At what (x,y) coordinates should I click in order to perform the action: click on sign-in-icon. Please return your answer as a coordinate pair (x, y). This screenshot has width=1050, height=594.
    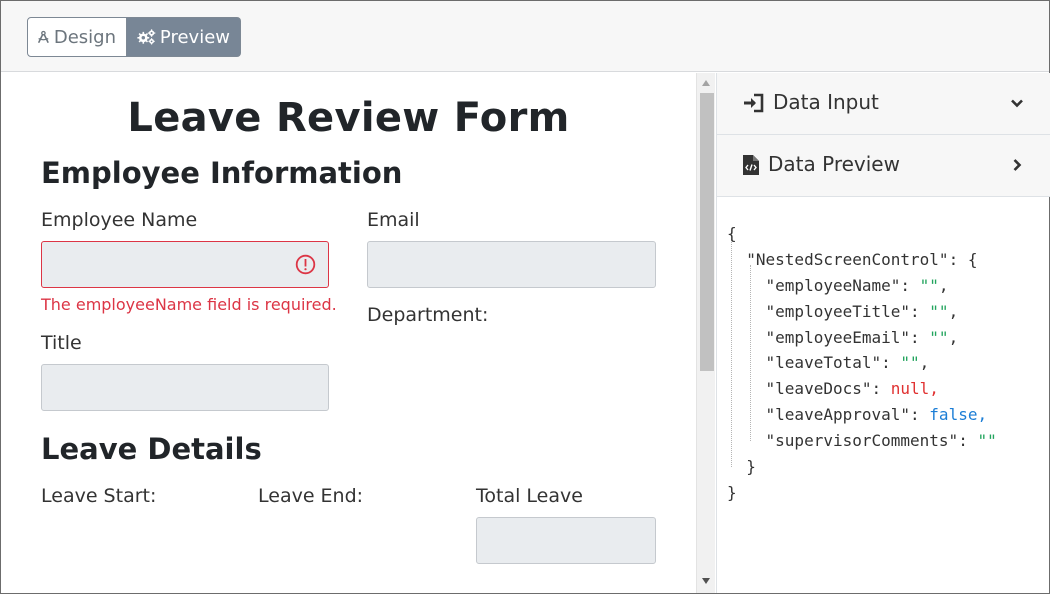
    Looking at the image, I should click on (754, 103).